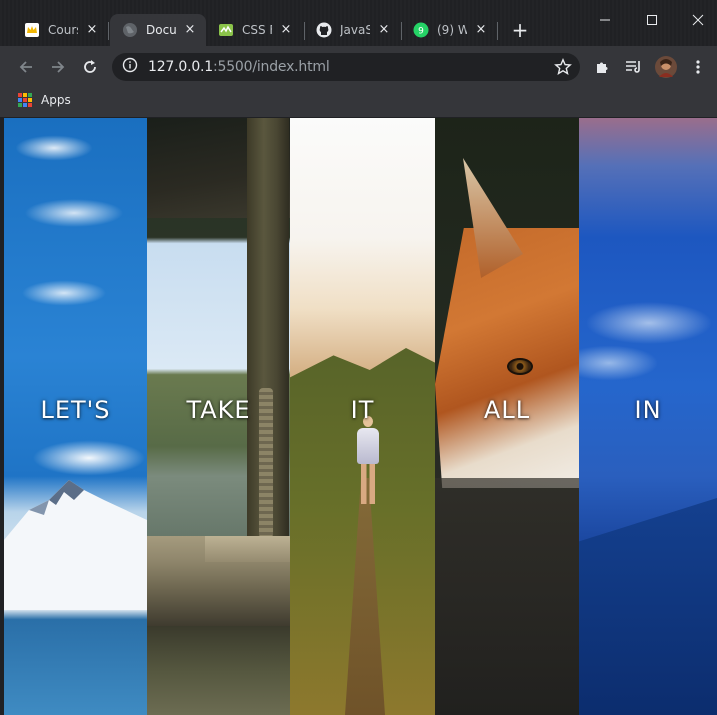 This screenshot has width=717, height=715. I want to click on toolbar: 127.0.0.1:5500/index.html, so click(358, 67).